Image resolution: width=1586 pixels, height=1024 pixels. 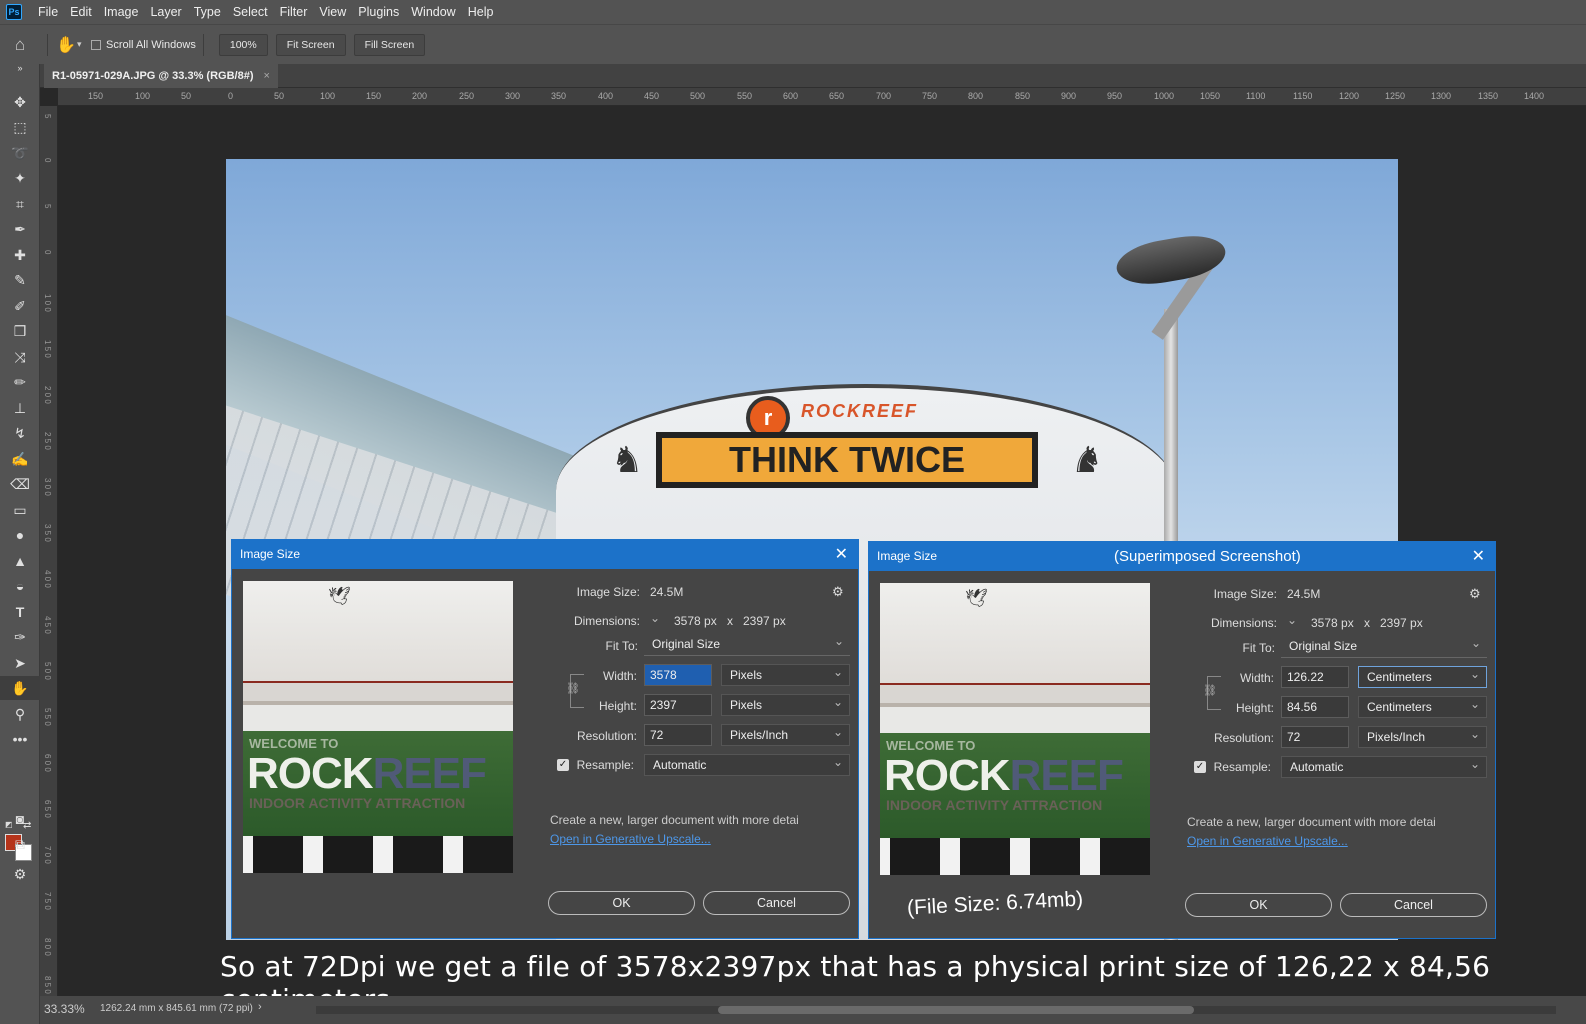 I want to click on ruler-tick: 2 0 0, so click(x=47, y=395).